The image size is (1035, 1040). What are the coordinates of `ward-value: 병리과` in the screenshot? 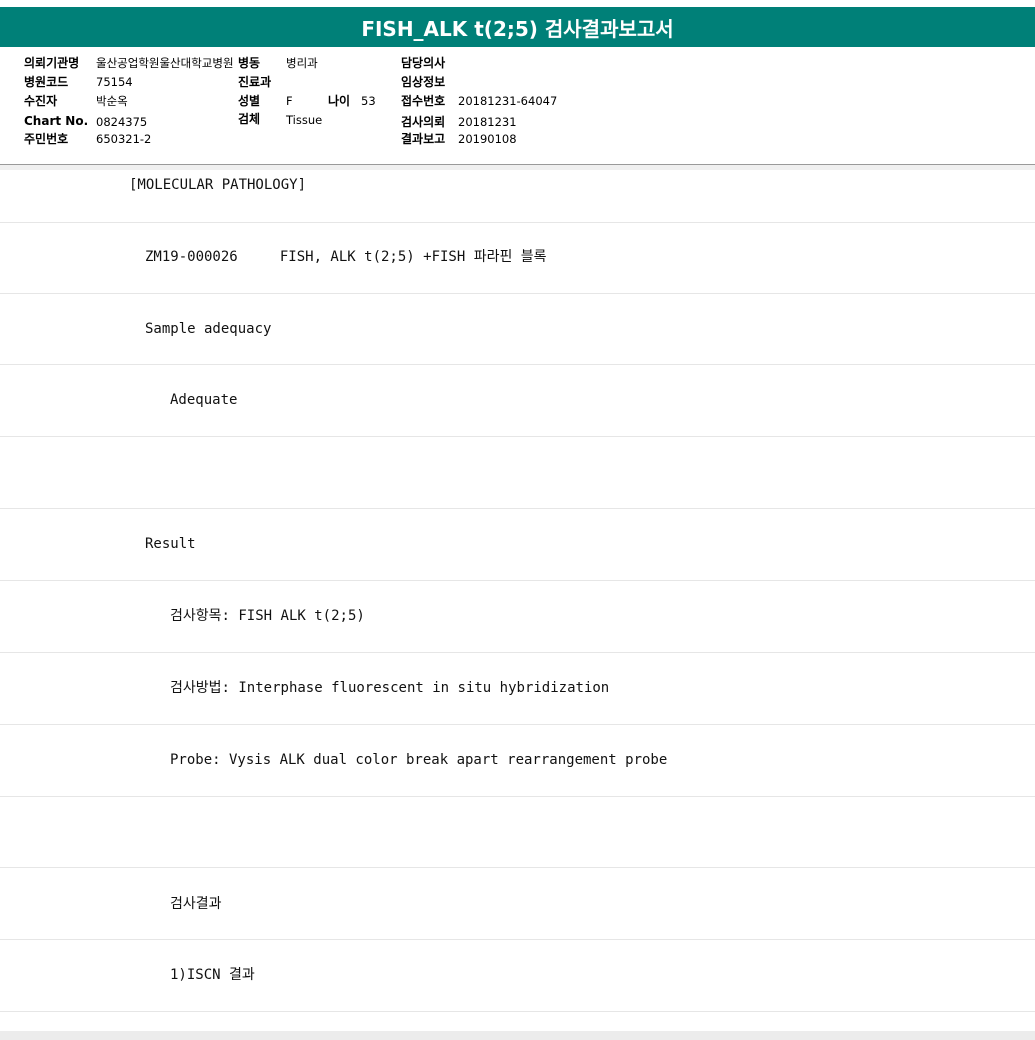 It's located at (302, 63).